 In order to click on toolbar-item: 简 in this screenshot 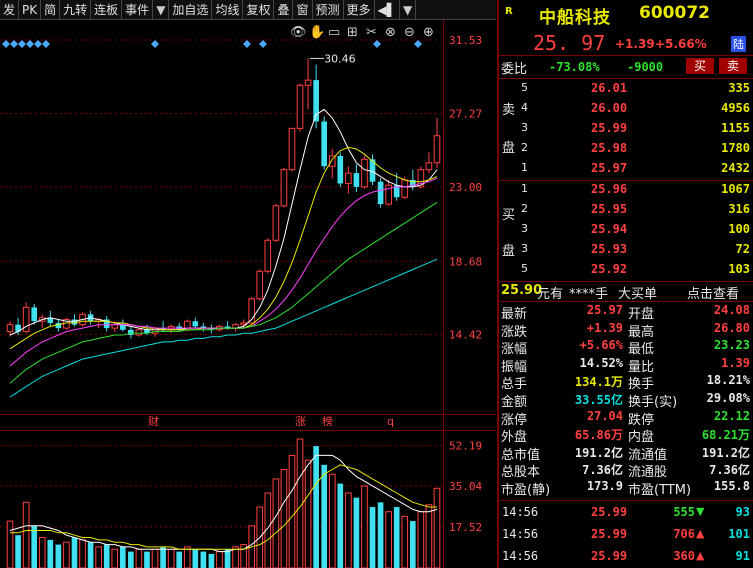, I will do `click(51, 10)`.